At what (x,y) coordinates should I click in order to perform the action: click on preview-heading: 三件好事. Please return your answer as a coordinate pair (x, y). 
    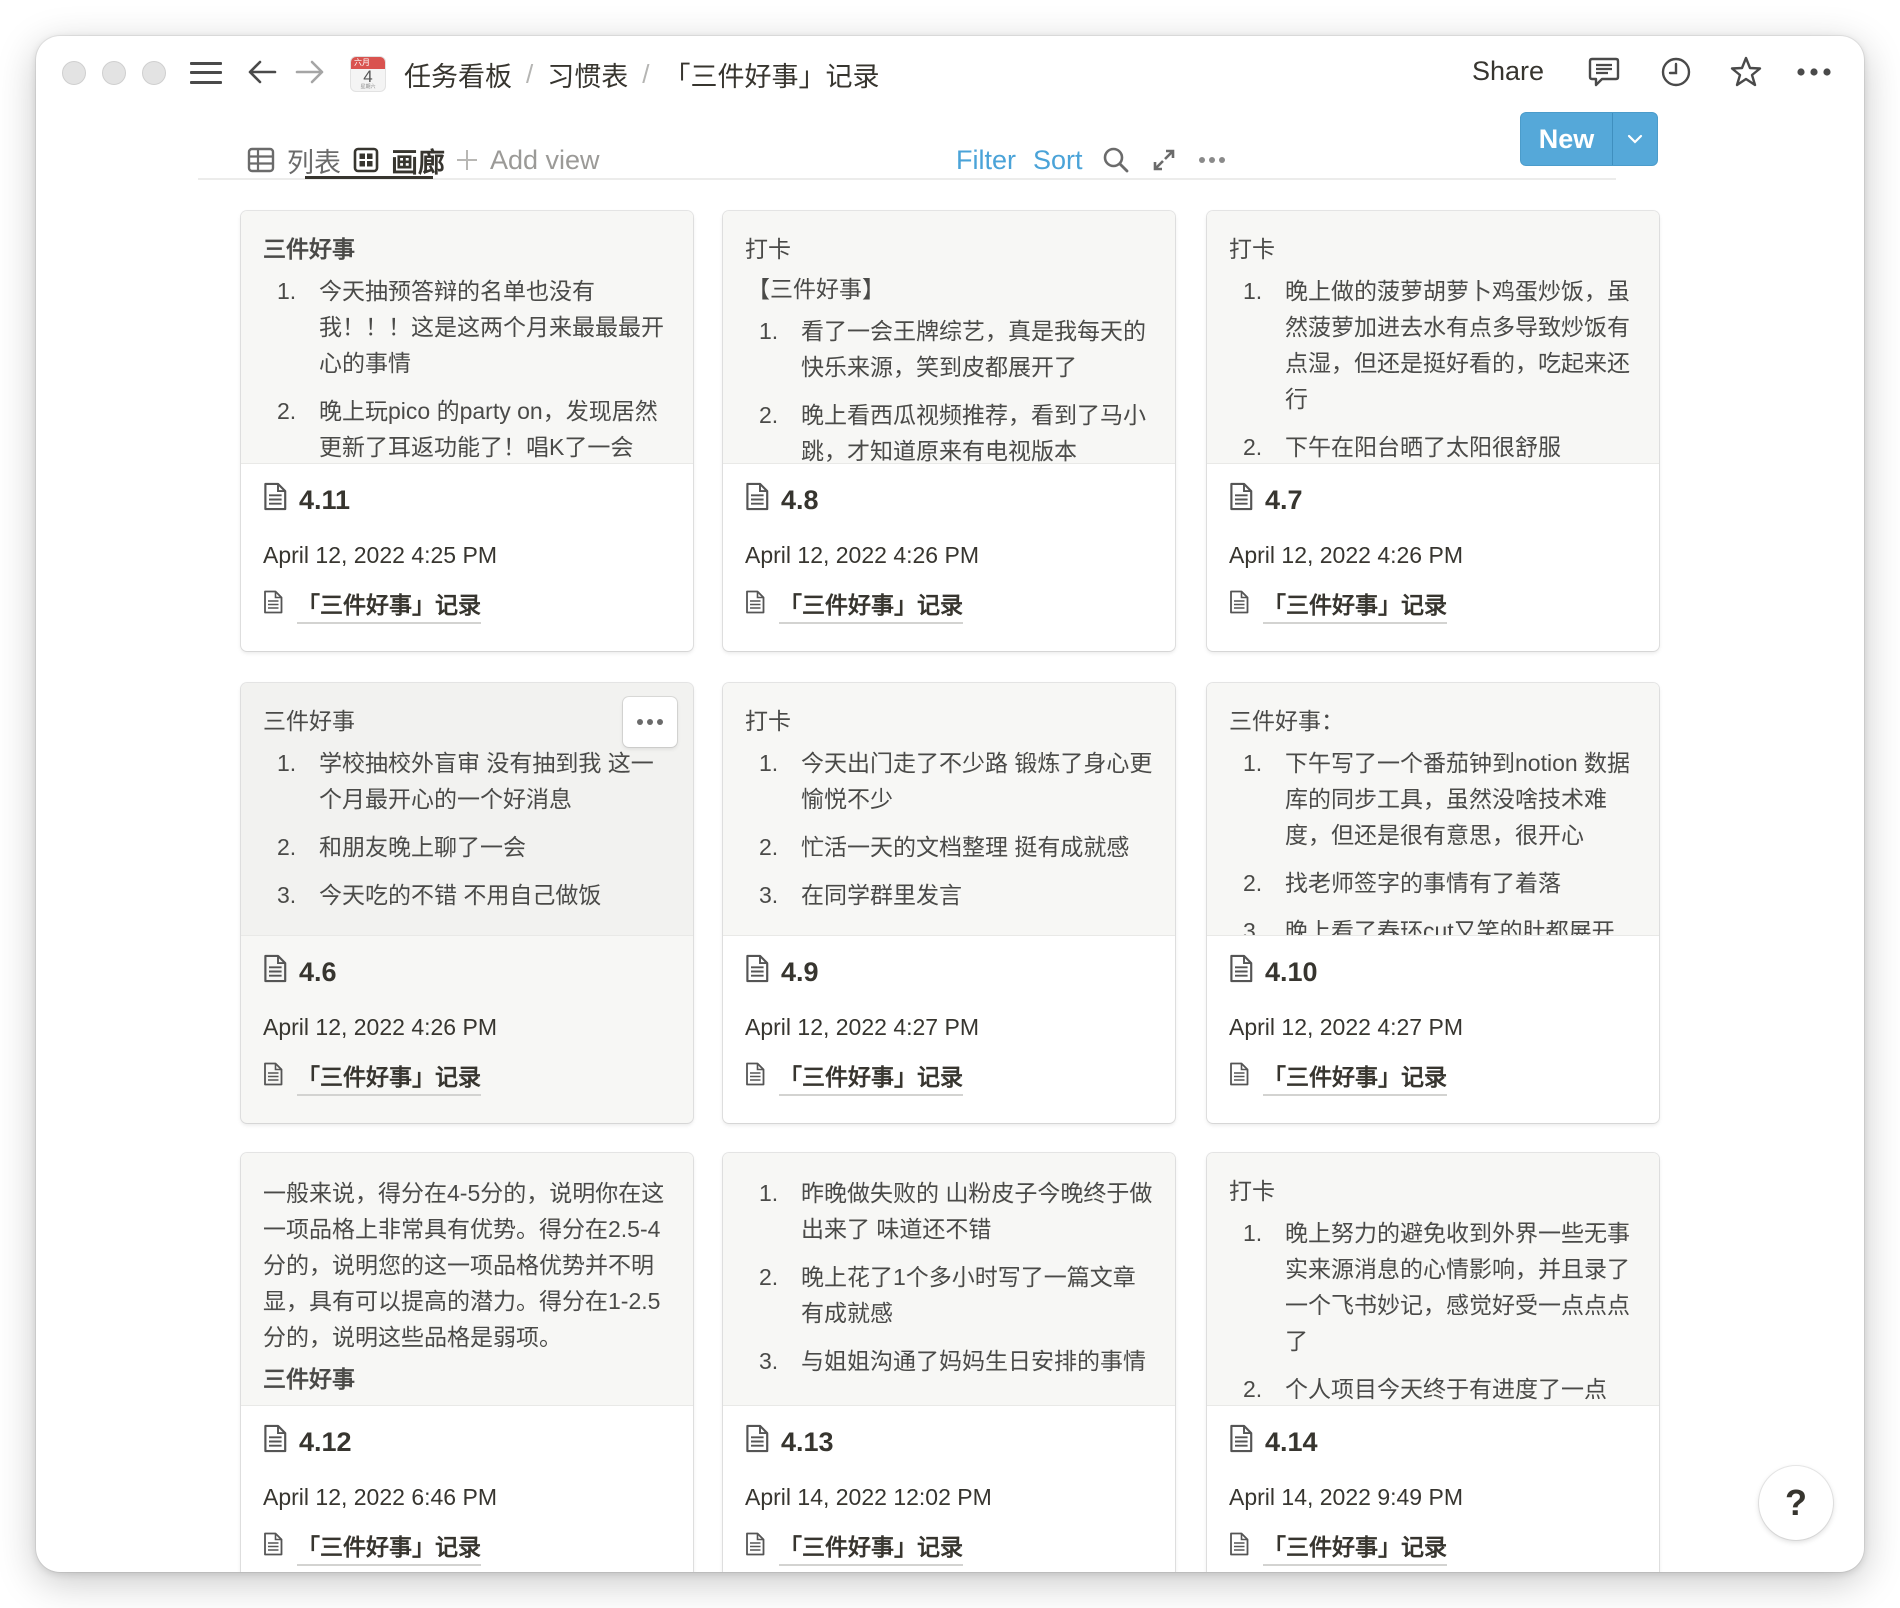
    Looking at the image, I should click on (309, 1379).